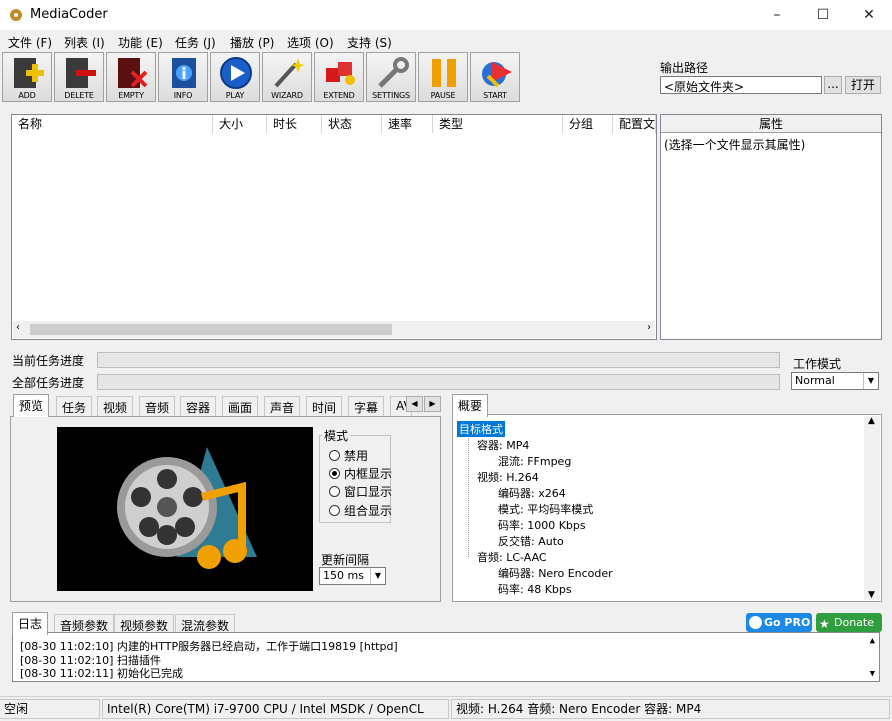 Image resolution: width=892 pixels, height=721 pixels. I want to click on mode-radio-window: 窗口显示, so click(360, 491).